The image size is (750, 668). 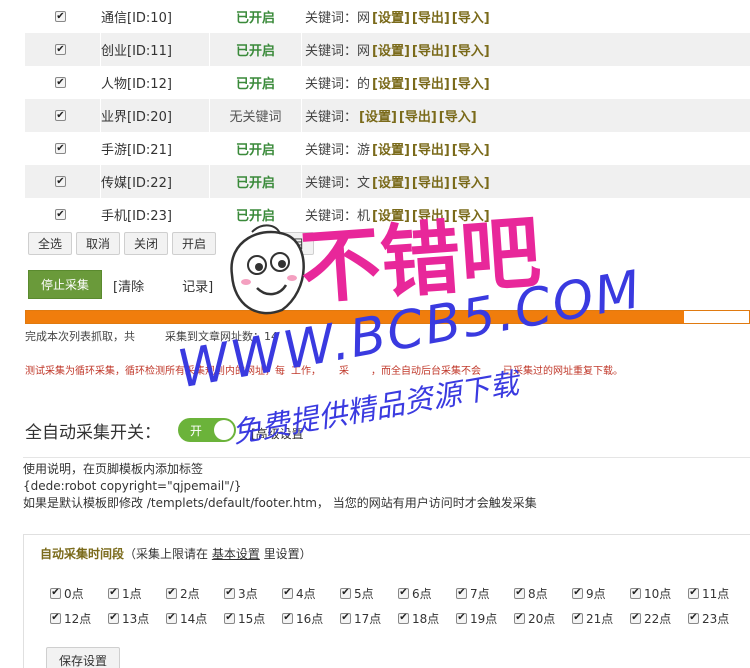 I want to click on hour-checkbox: ✔ 2点, so click(x=195, y=593).